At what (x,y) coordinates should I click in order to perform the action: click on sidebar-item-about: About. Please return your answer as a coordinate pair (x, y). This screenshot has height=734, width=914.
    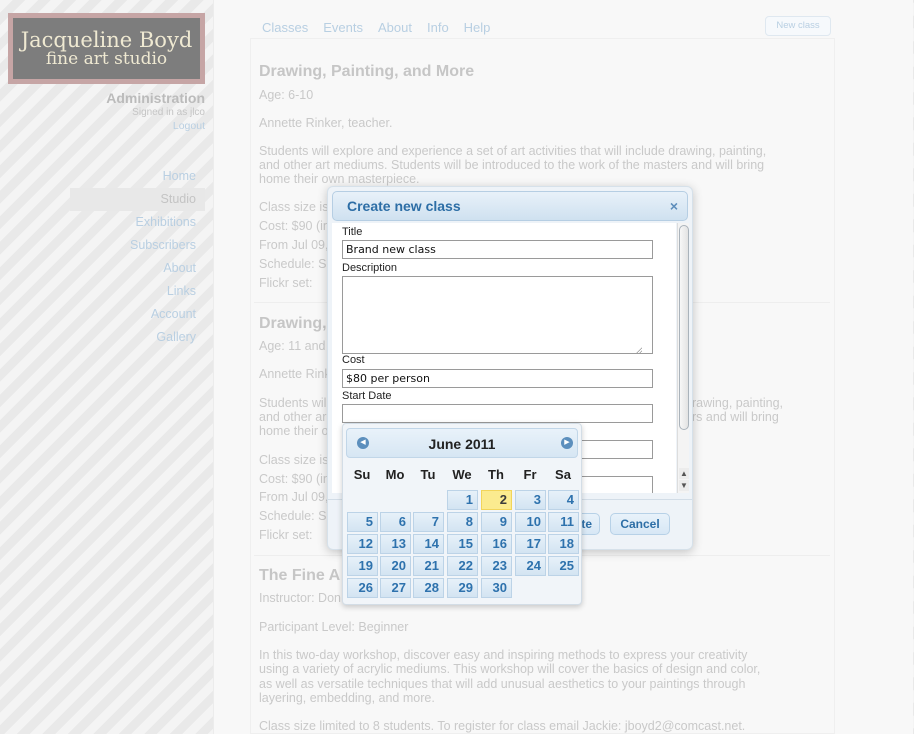
    Looking at the image, I should click on (137, 268).